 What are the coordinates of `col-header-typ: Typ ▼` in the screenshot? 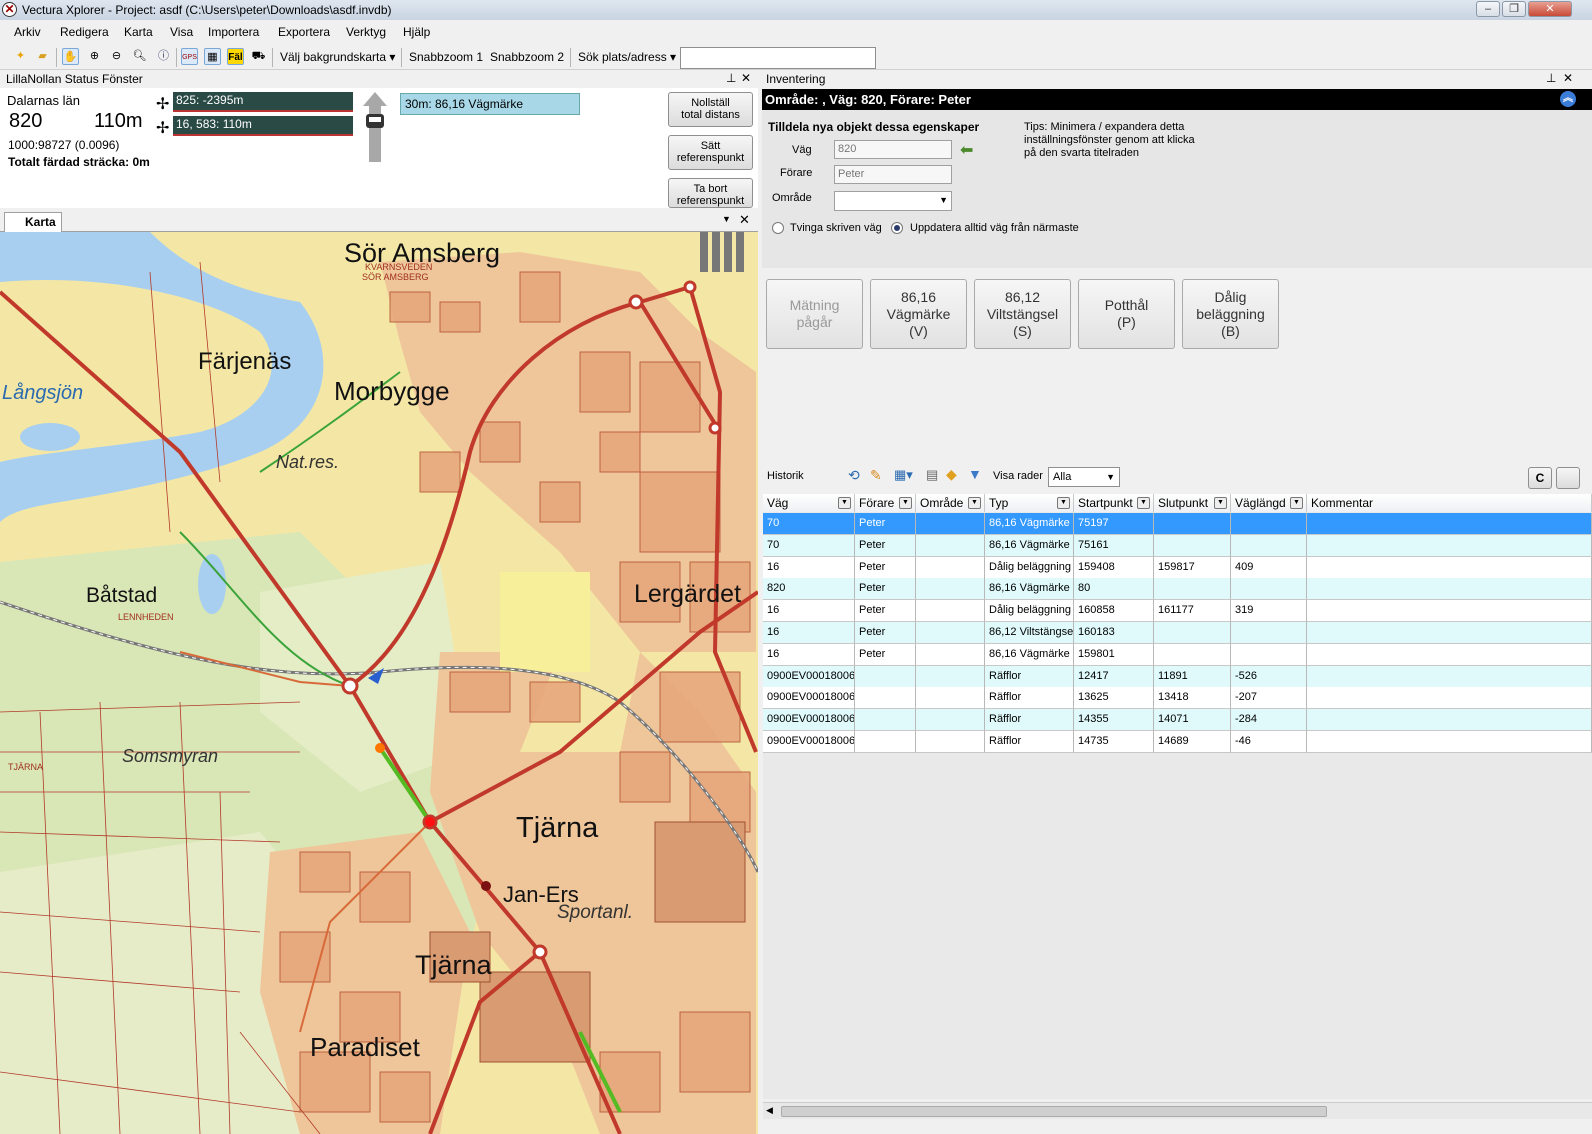 It's located at (1029, 503).